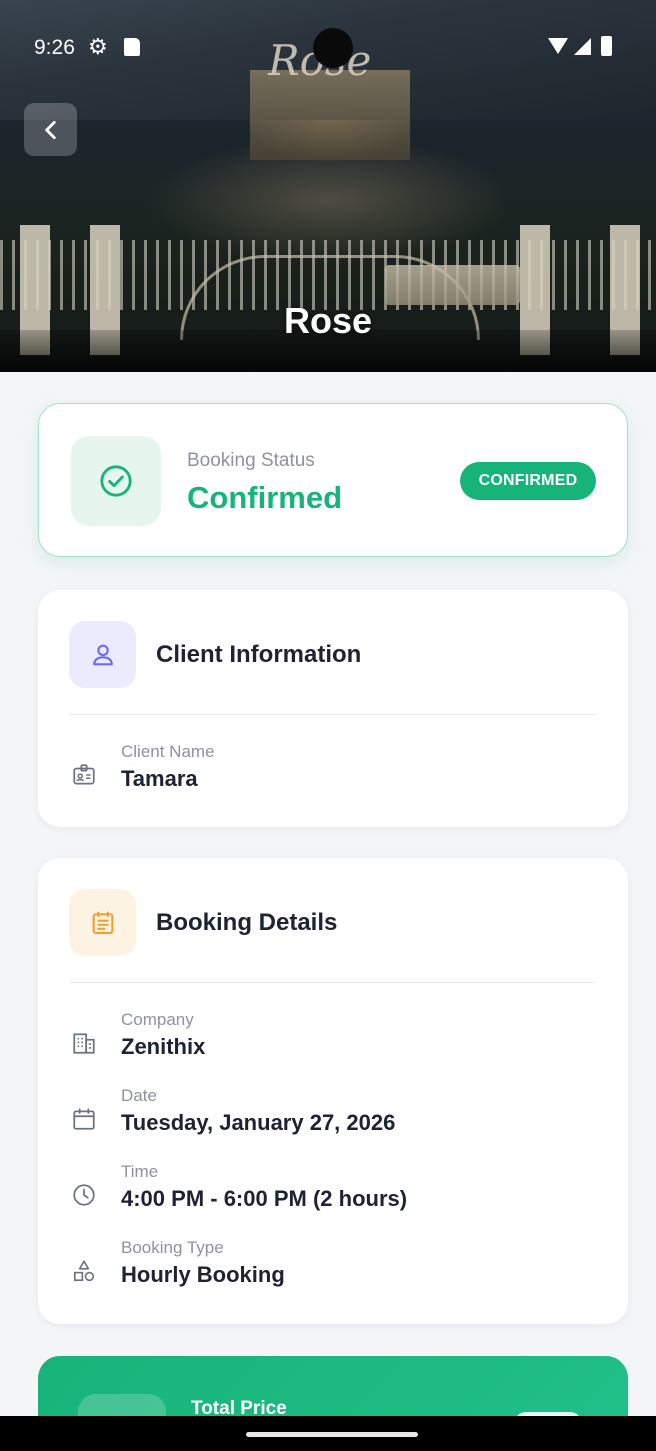  What do you see at coordinates (329, 1040) in the screenshot?
I see `company-field: Company Zenithix` at bounding box center [329, 1040].